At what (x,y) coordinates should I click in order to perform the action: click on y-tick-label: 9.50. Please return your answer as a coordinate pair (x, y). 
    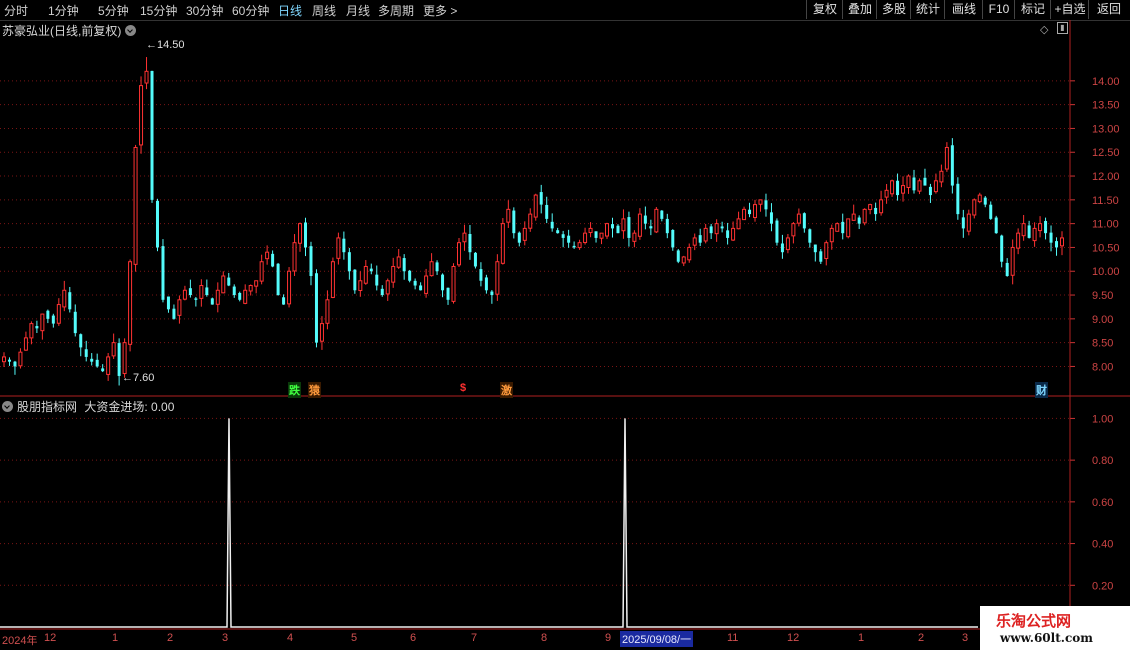
    Looking at the image, I should click on (1102, 296).